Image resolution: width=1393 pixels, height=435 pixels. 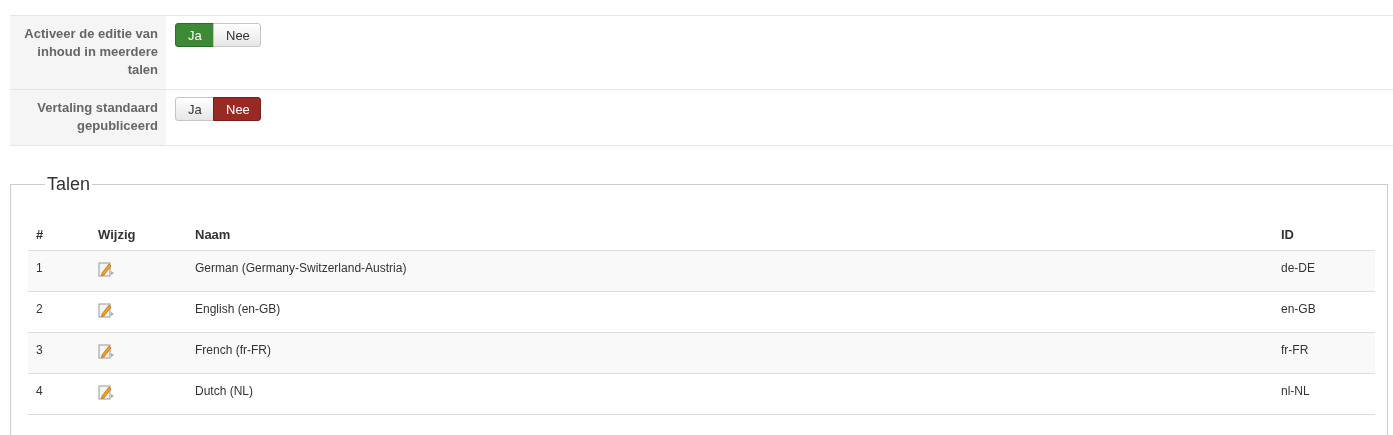 I want to click on table-cell: English (en-GB), so click(x=730, y=312).